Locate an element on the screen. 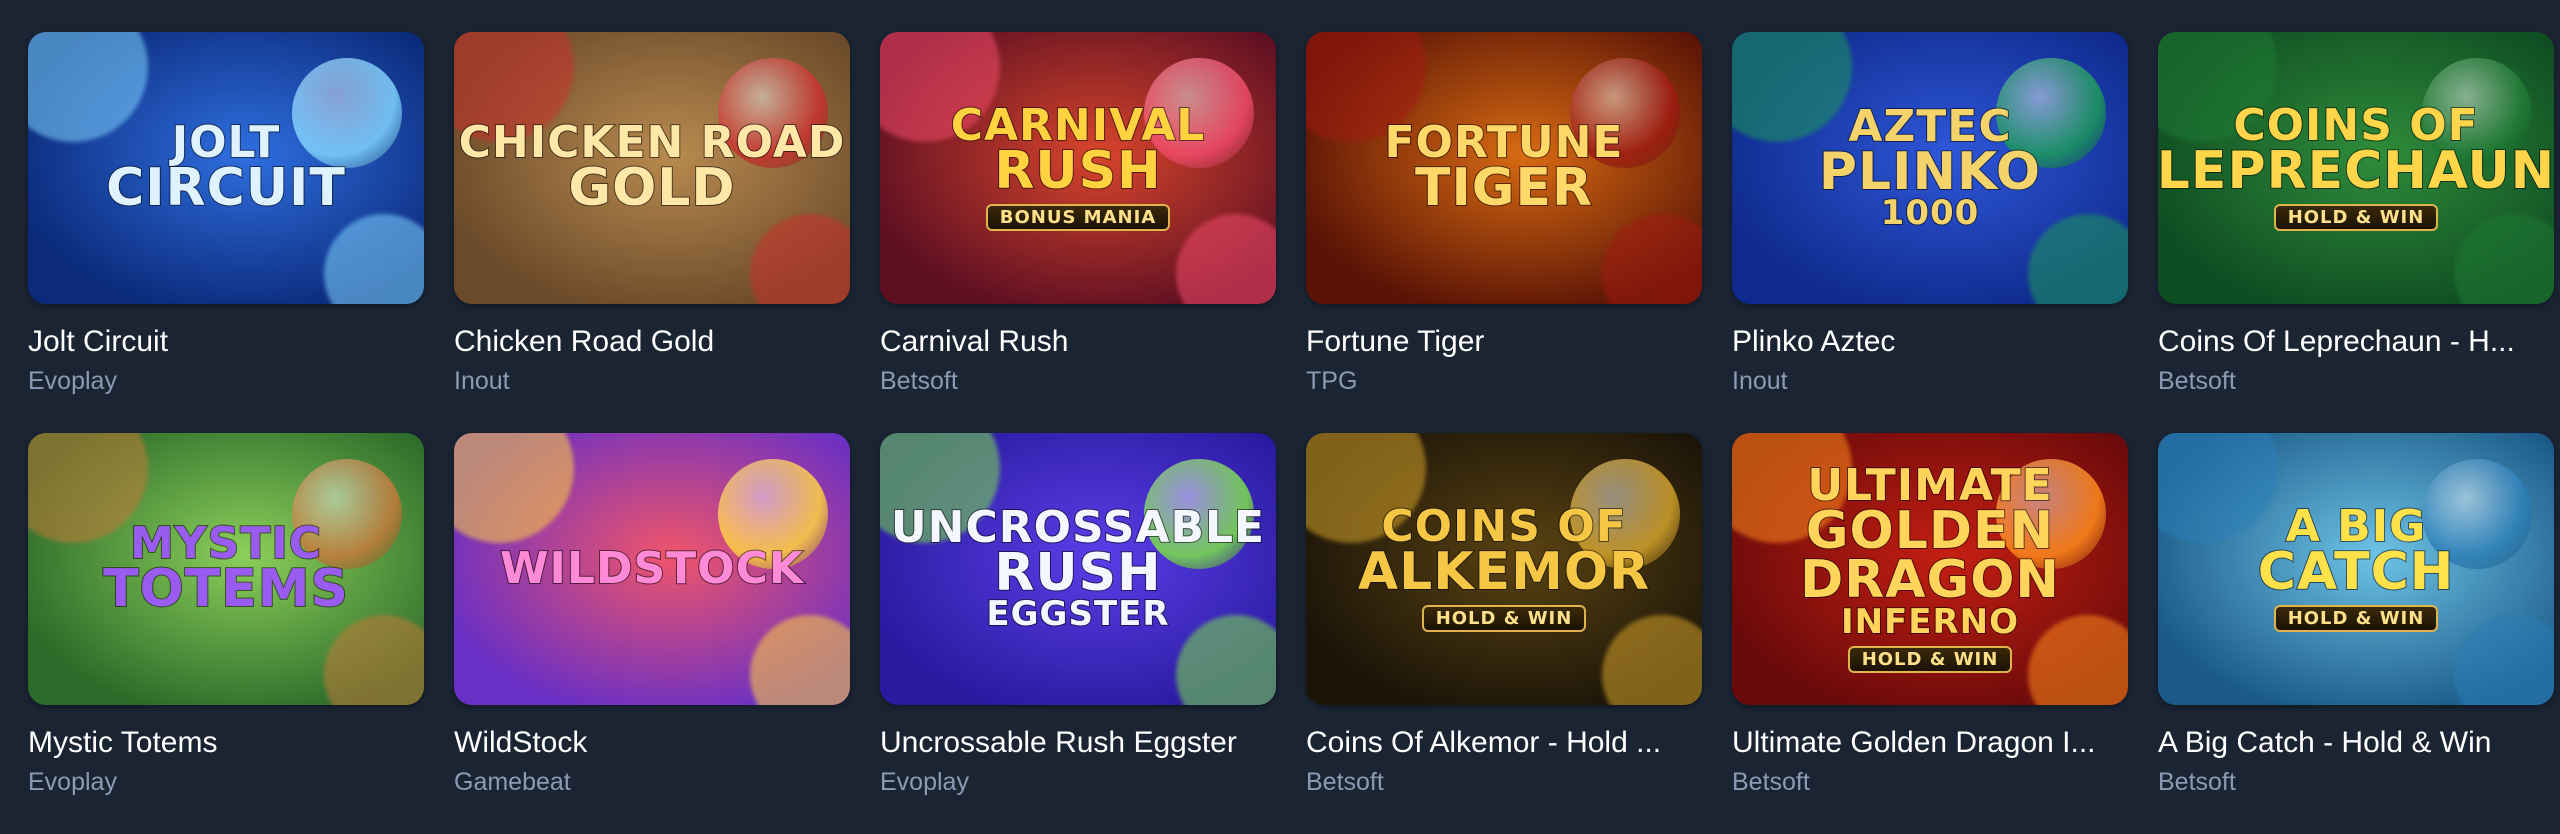 The image size is (2560, 834). game-meta: Chicken Road Gold Inout is located at coordinates (652, 351).